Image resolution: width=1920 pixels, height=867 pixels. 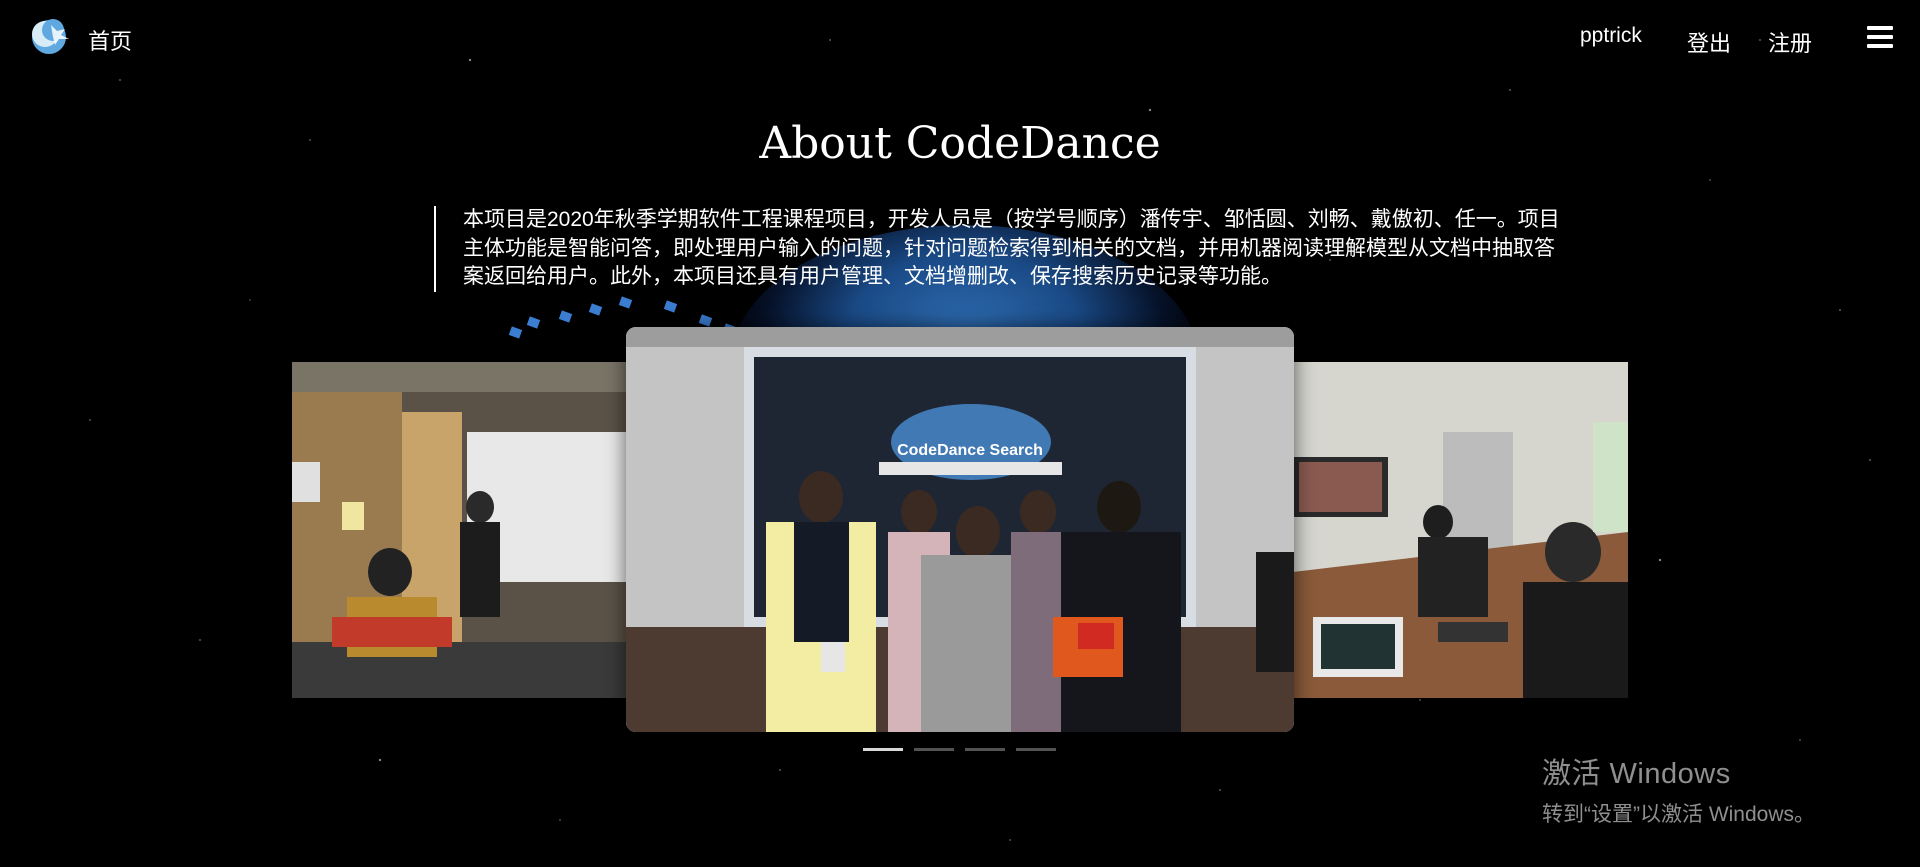 I want to click on carousel-slide-right, so click(x=1460, y=530).